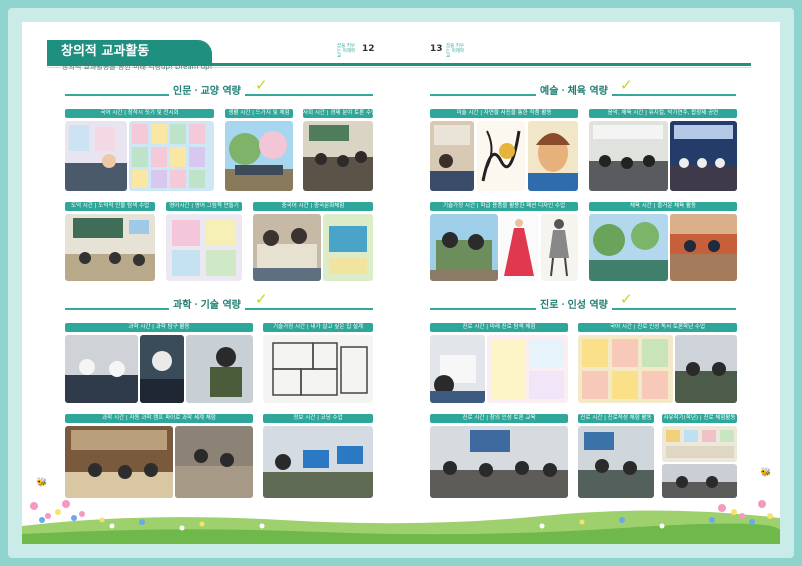  I want to click on photo-chinese-card, so click(348, 247).